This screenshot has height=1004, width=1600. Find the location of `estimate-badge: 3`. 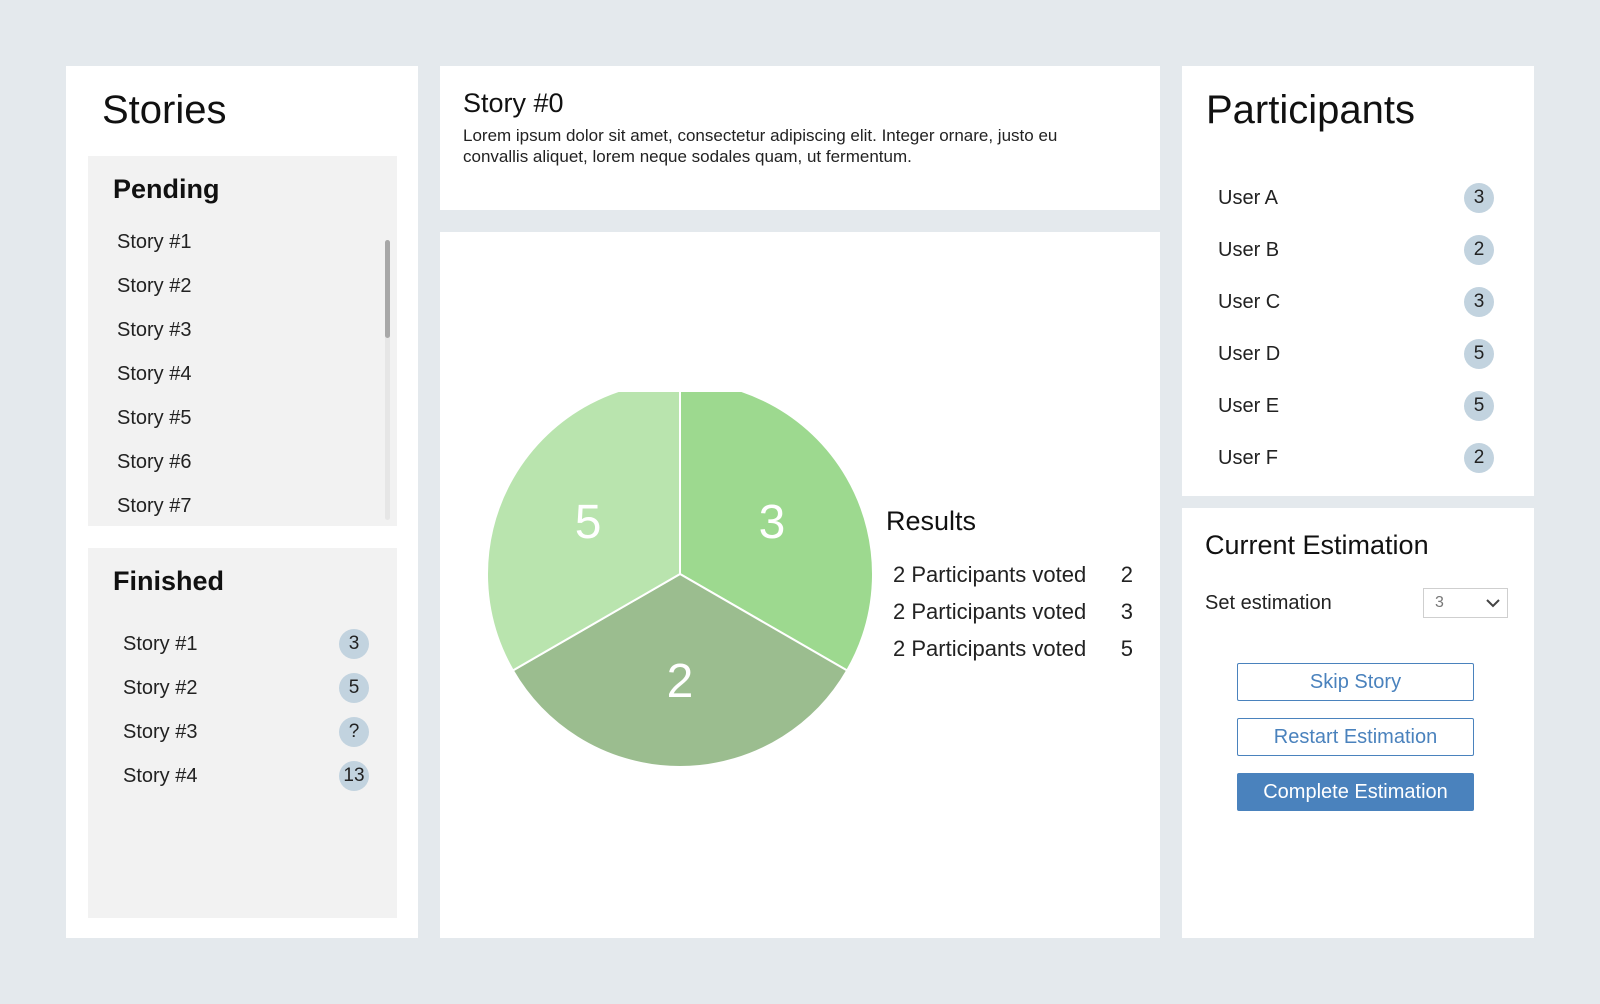

estimate-badge: 3 is located at coordinates (354, 644).